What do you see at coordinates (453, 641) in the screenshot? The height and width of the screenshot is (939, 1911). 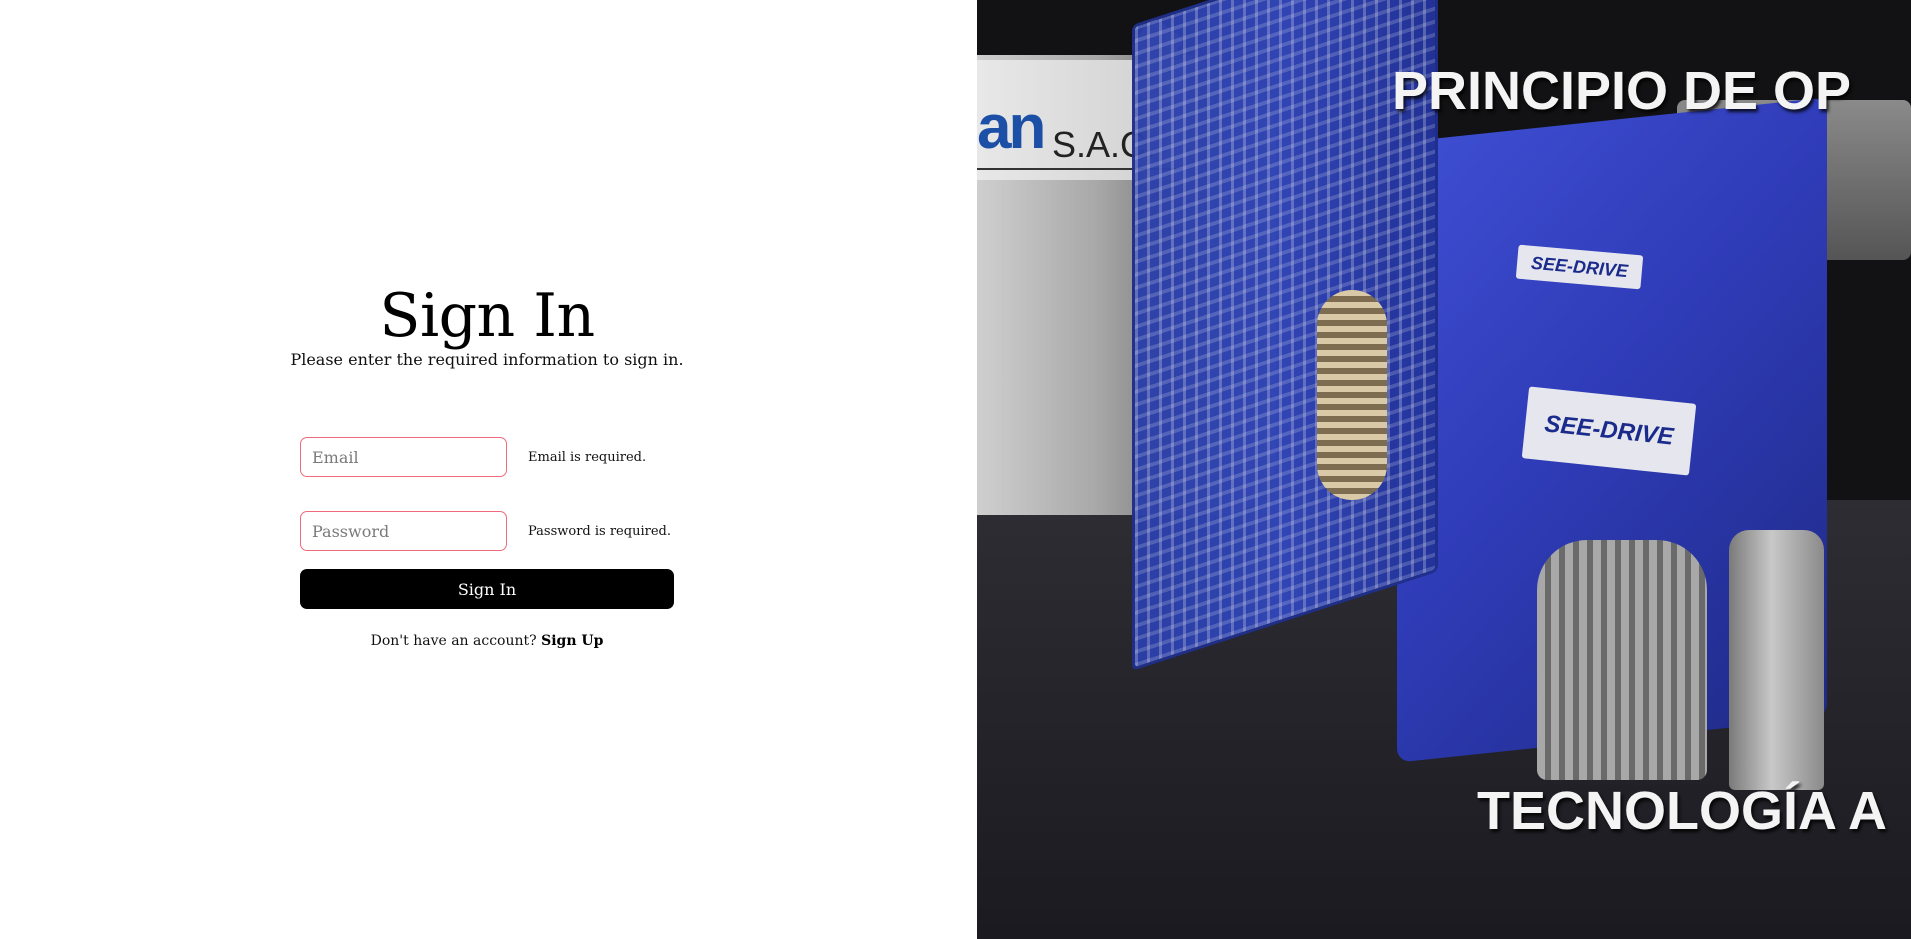 I see `signup-prompt-text: Don't have an account?` at bounding box center [453, 641].